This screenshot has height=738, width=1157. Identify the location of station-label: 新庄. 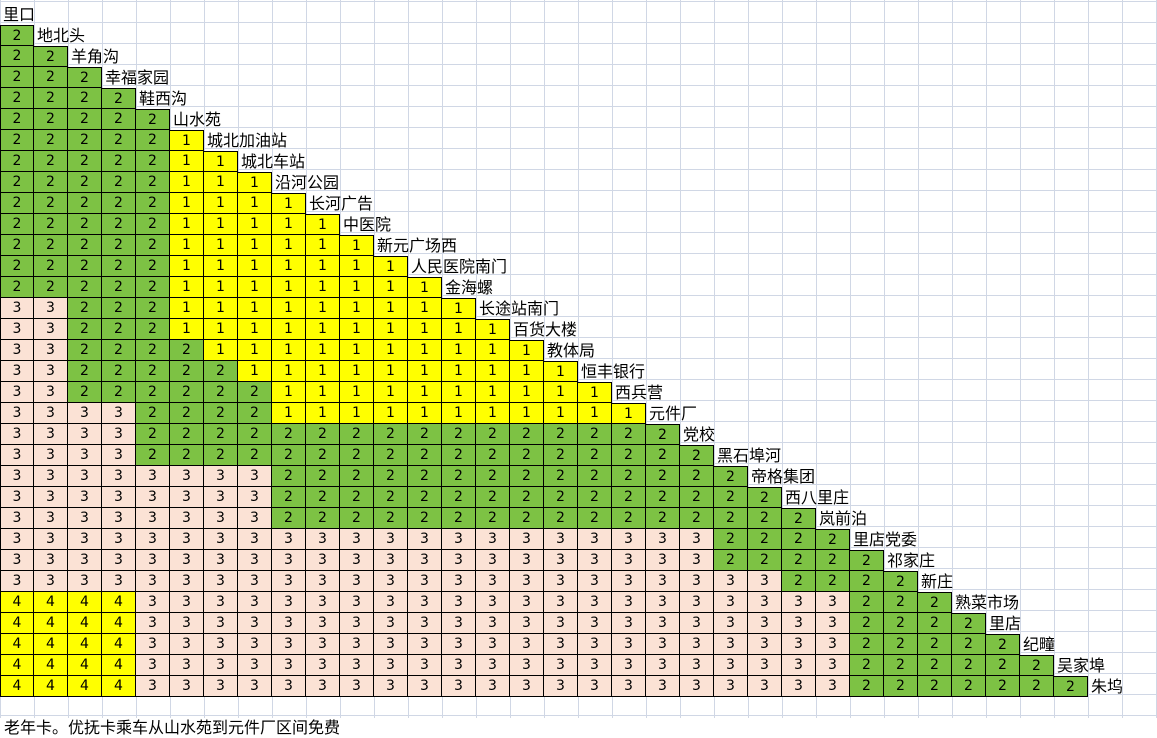
(937, 581).